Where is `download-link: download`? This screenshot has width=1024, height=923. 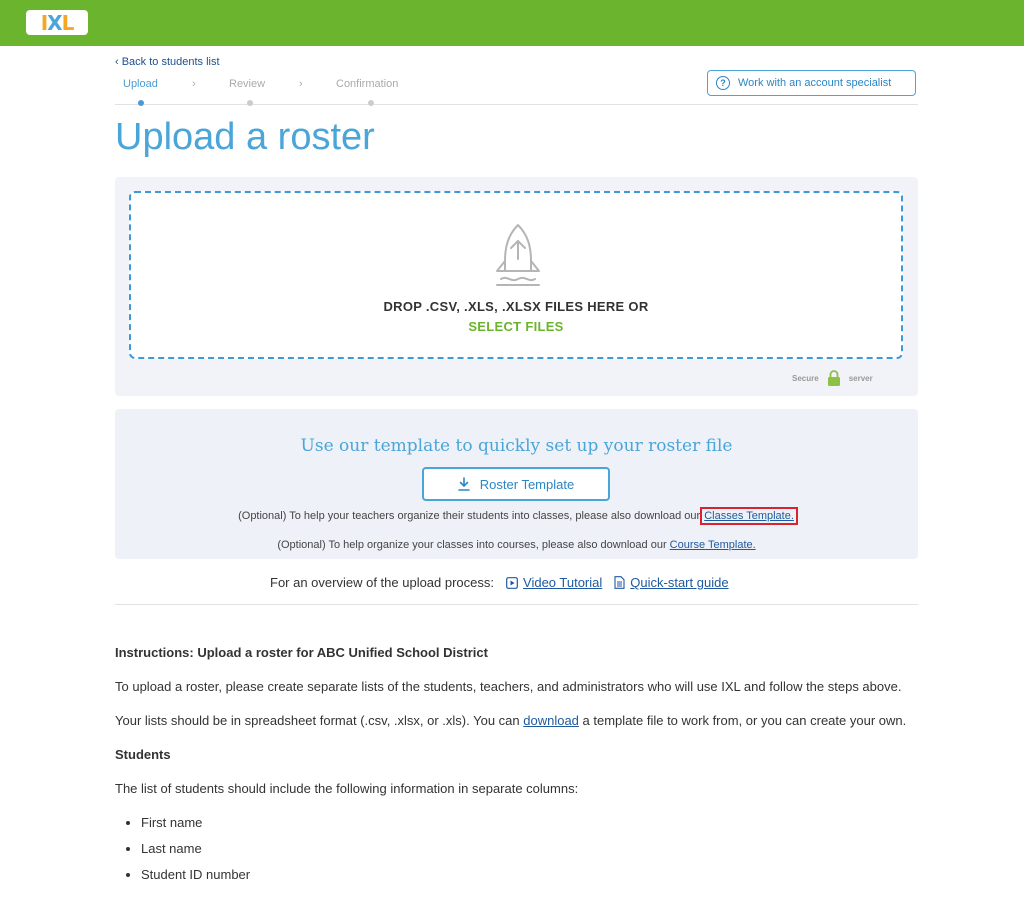
download-link: download is located at coordinates (551, 720).